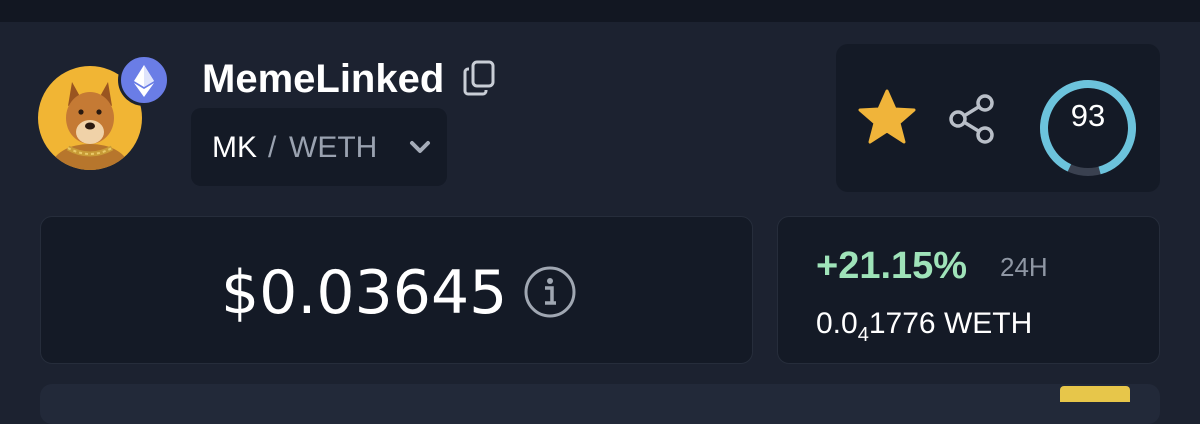 The height and width of the screenshot is (424, 1200). Describe the element at coordinates (863, 335) in the screenshot. I see `weth-price-zero-count: 4` at that location.